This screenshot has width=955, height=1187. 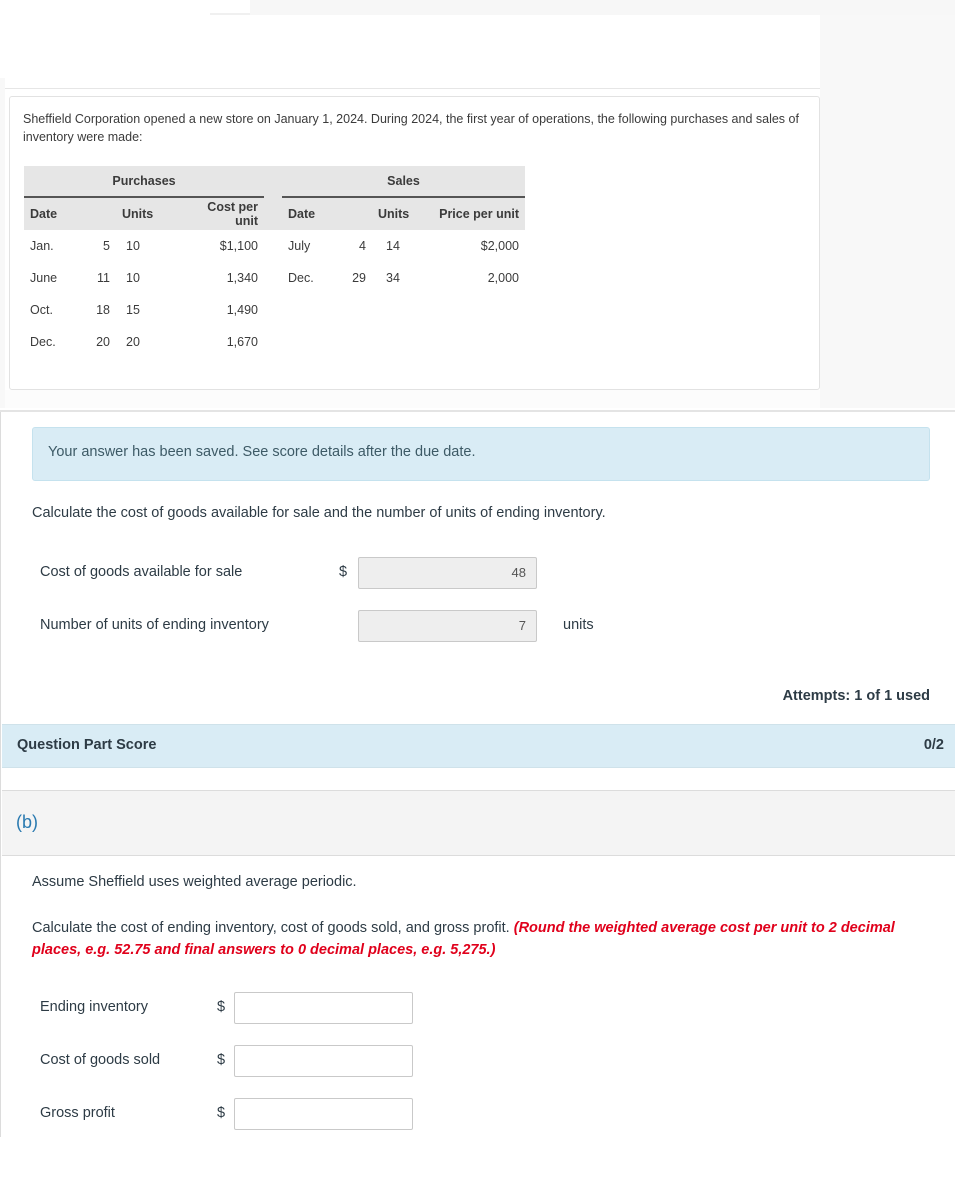 I want to click on question-part-score-bar: Question Part Score 0/2, so click(x=478, y=746).